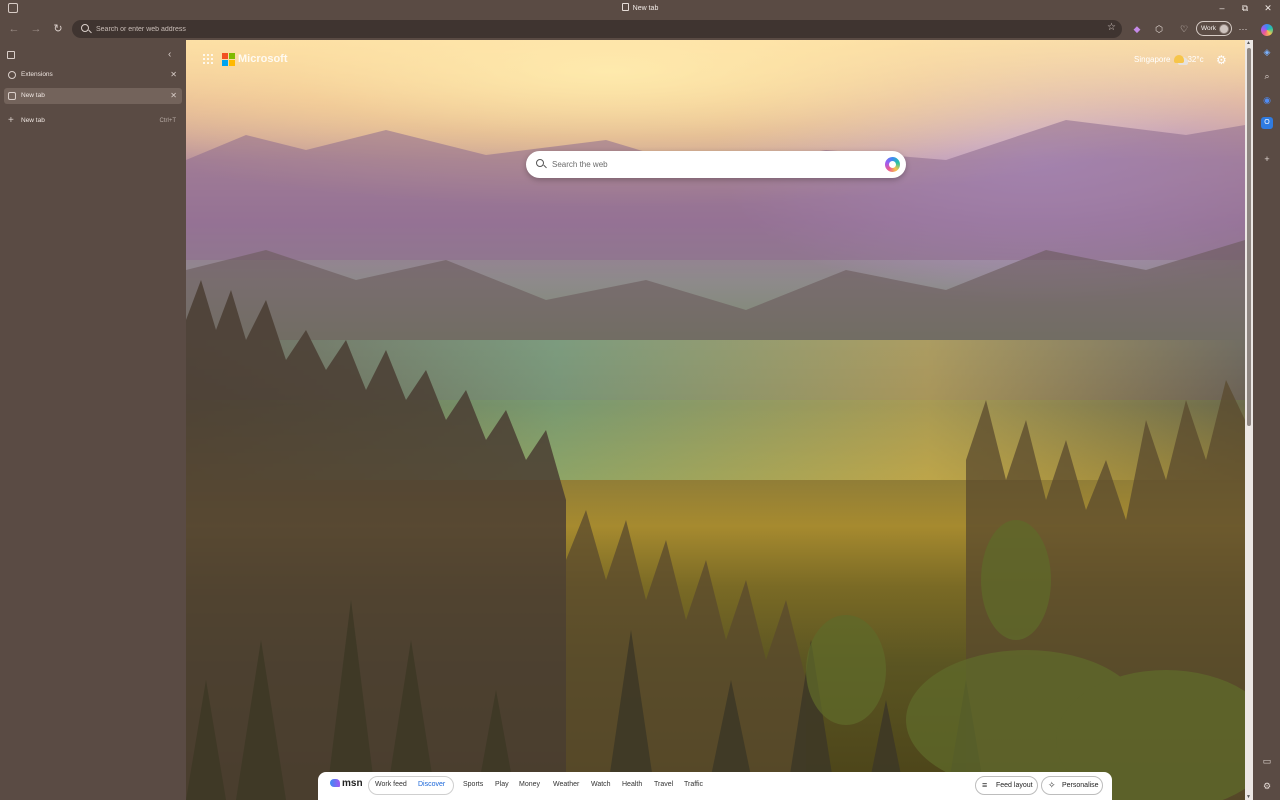  What do you see at coordinates (1268, 8) in the screenshot?
I see `close-window-button: ✕` at bounding box center [1268, 8].